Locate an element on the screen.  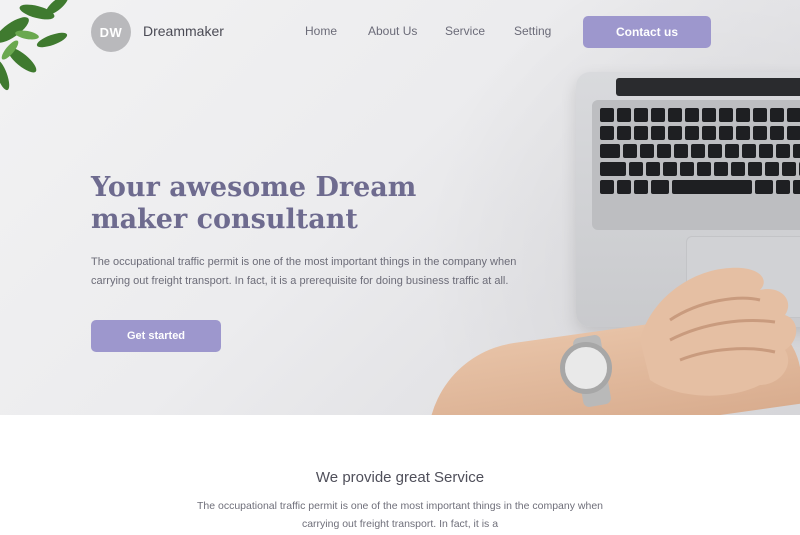
contact-us-button: Contact us is located at coordinates (647, 32).